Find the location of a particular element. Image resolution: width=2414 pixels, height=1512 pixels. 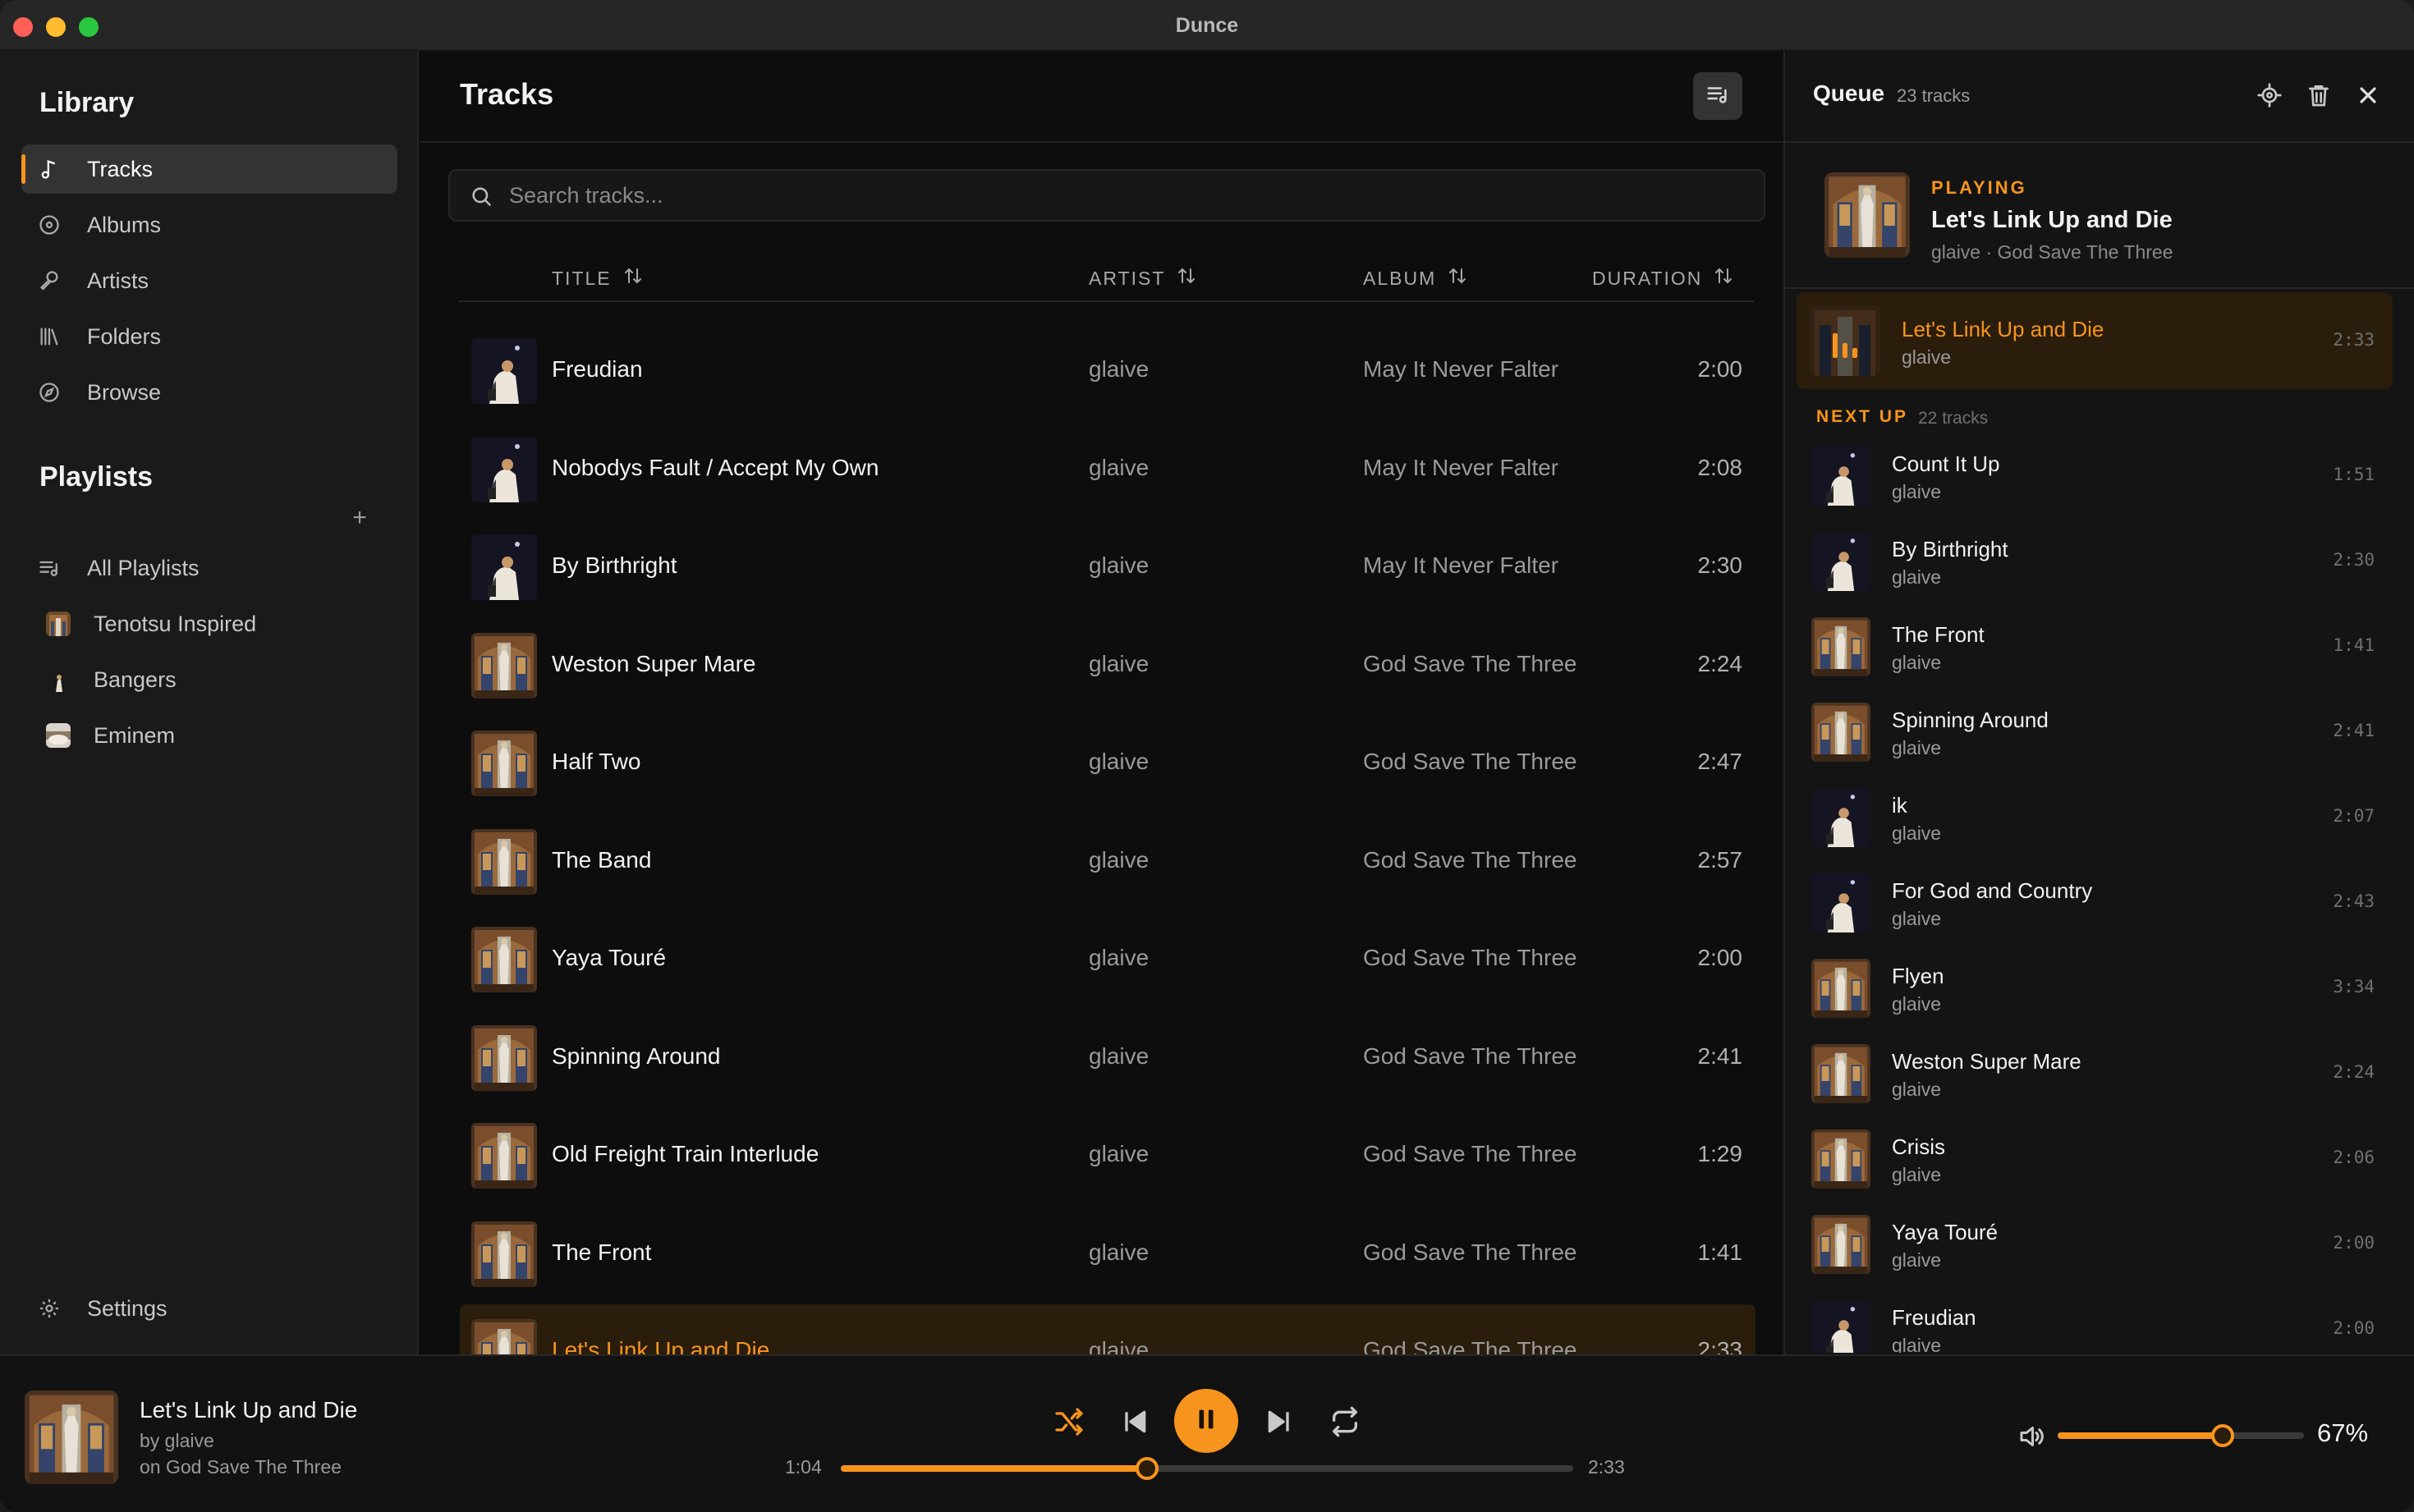

queue-item: Count It Up glaive 1:51 is located at coordinates (2095, 477).